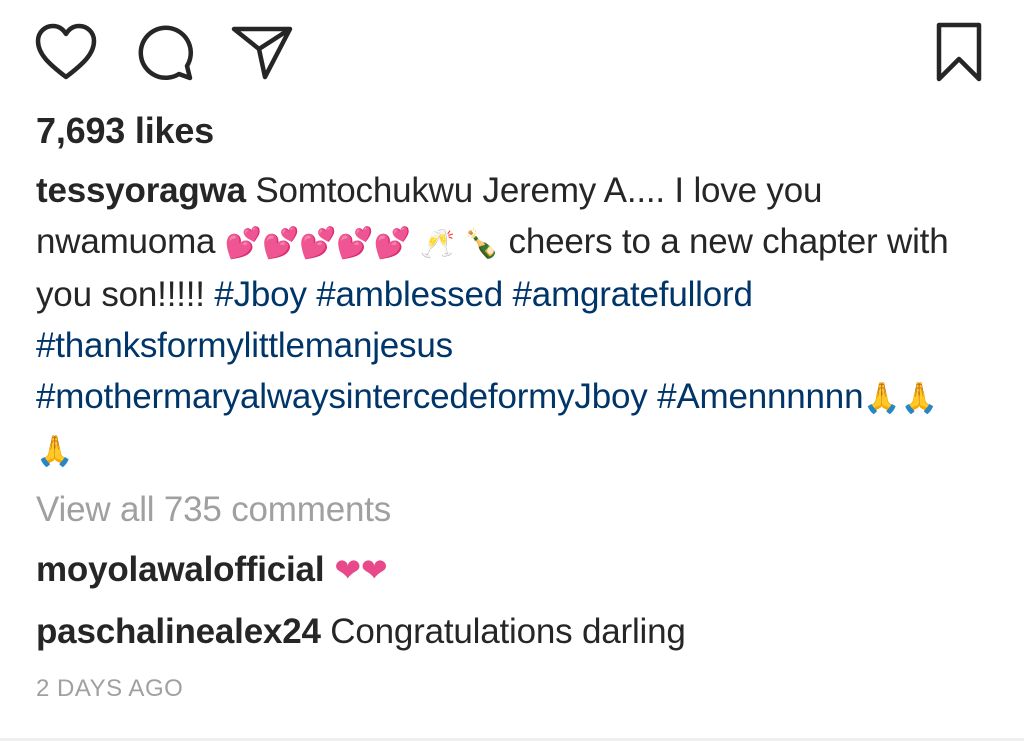 Image resolution: width=1024 pixels, height=741 pixels. I want to click on comment-item: moyolawalofficial ❤❤, so click(212, 570).